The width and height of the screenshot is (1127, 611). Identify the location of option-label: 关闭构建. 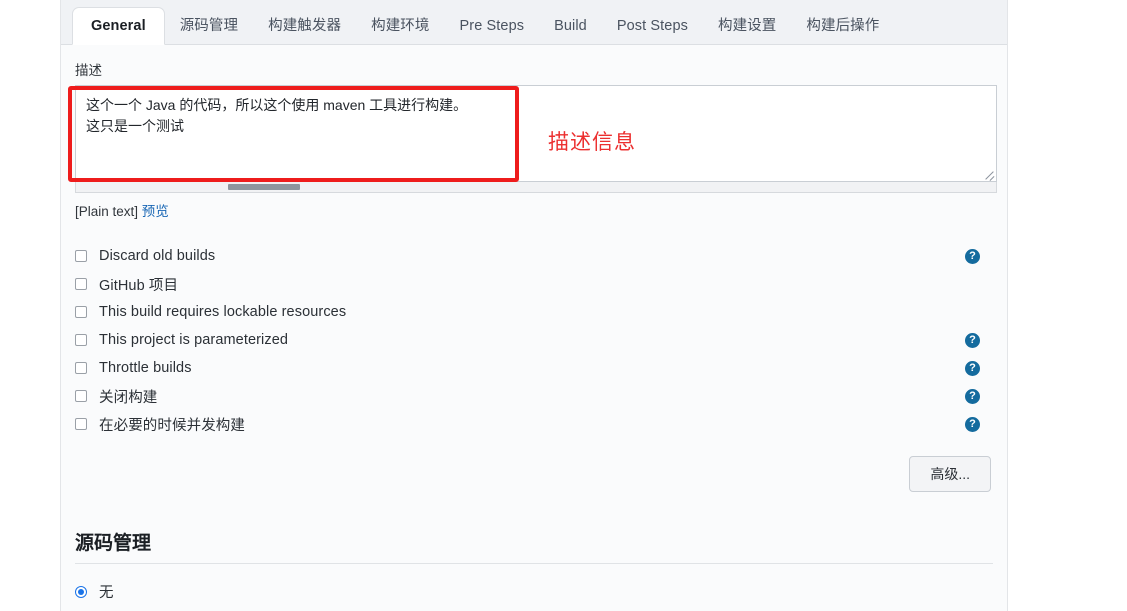
(128, 396).